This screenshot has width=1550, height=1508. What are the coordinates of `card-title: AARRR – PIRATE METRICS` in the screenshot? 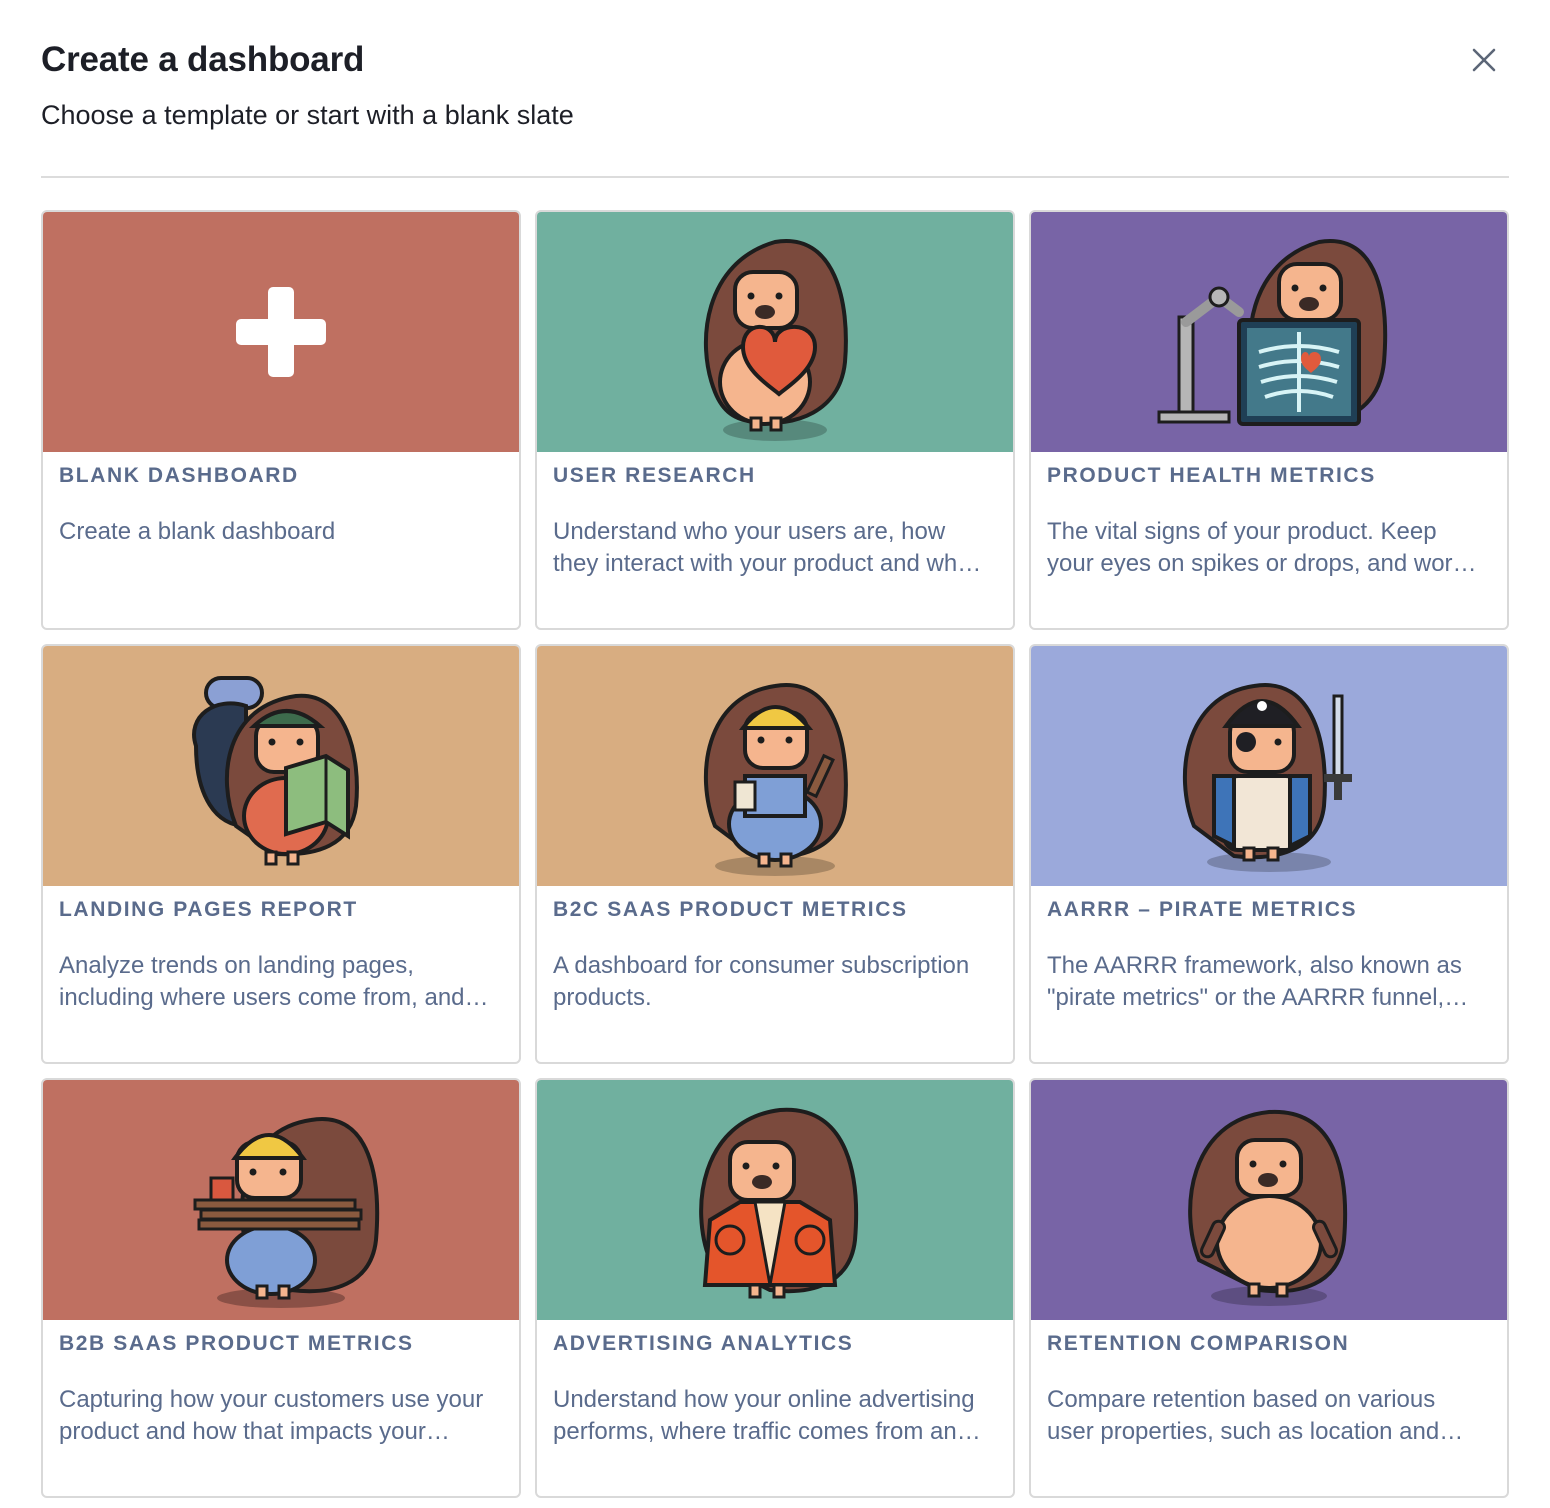 It's located at (1202, 909).